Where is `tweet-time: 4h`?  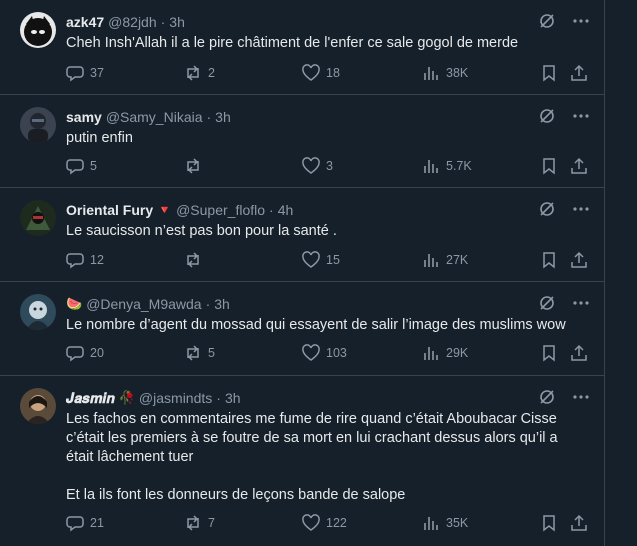
tweet-time: 4h is located at coordinates (286, 210).